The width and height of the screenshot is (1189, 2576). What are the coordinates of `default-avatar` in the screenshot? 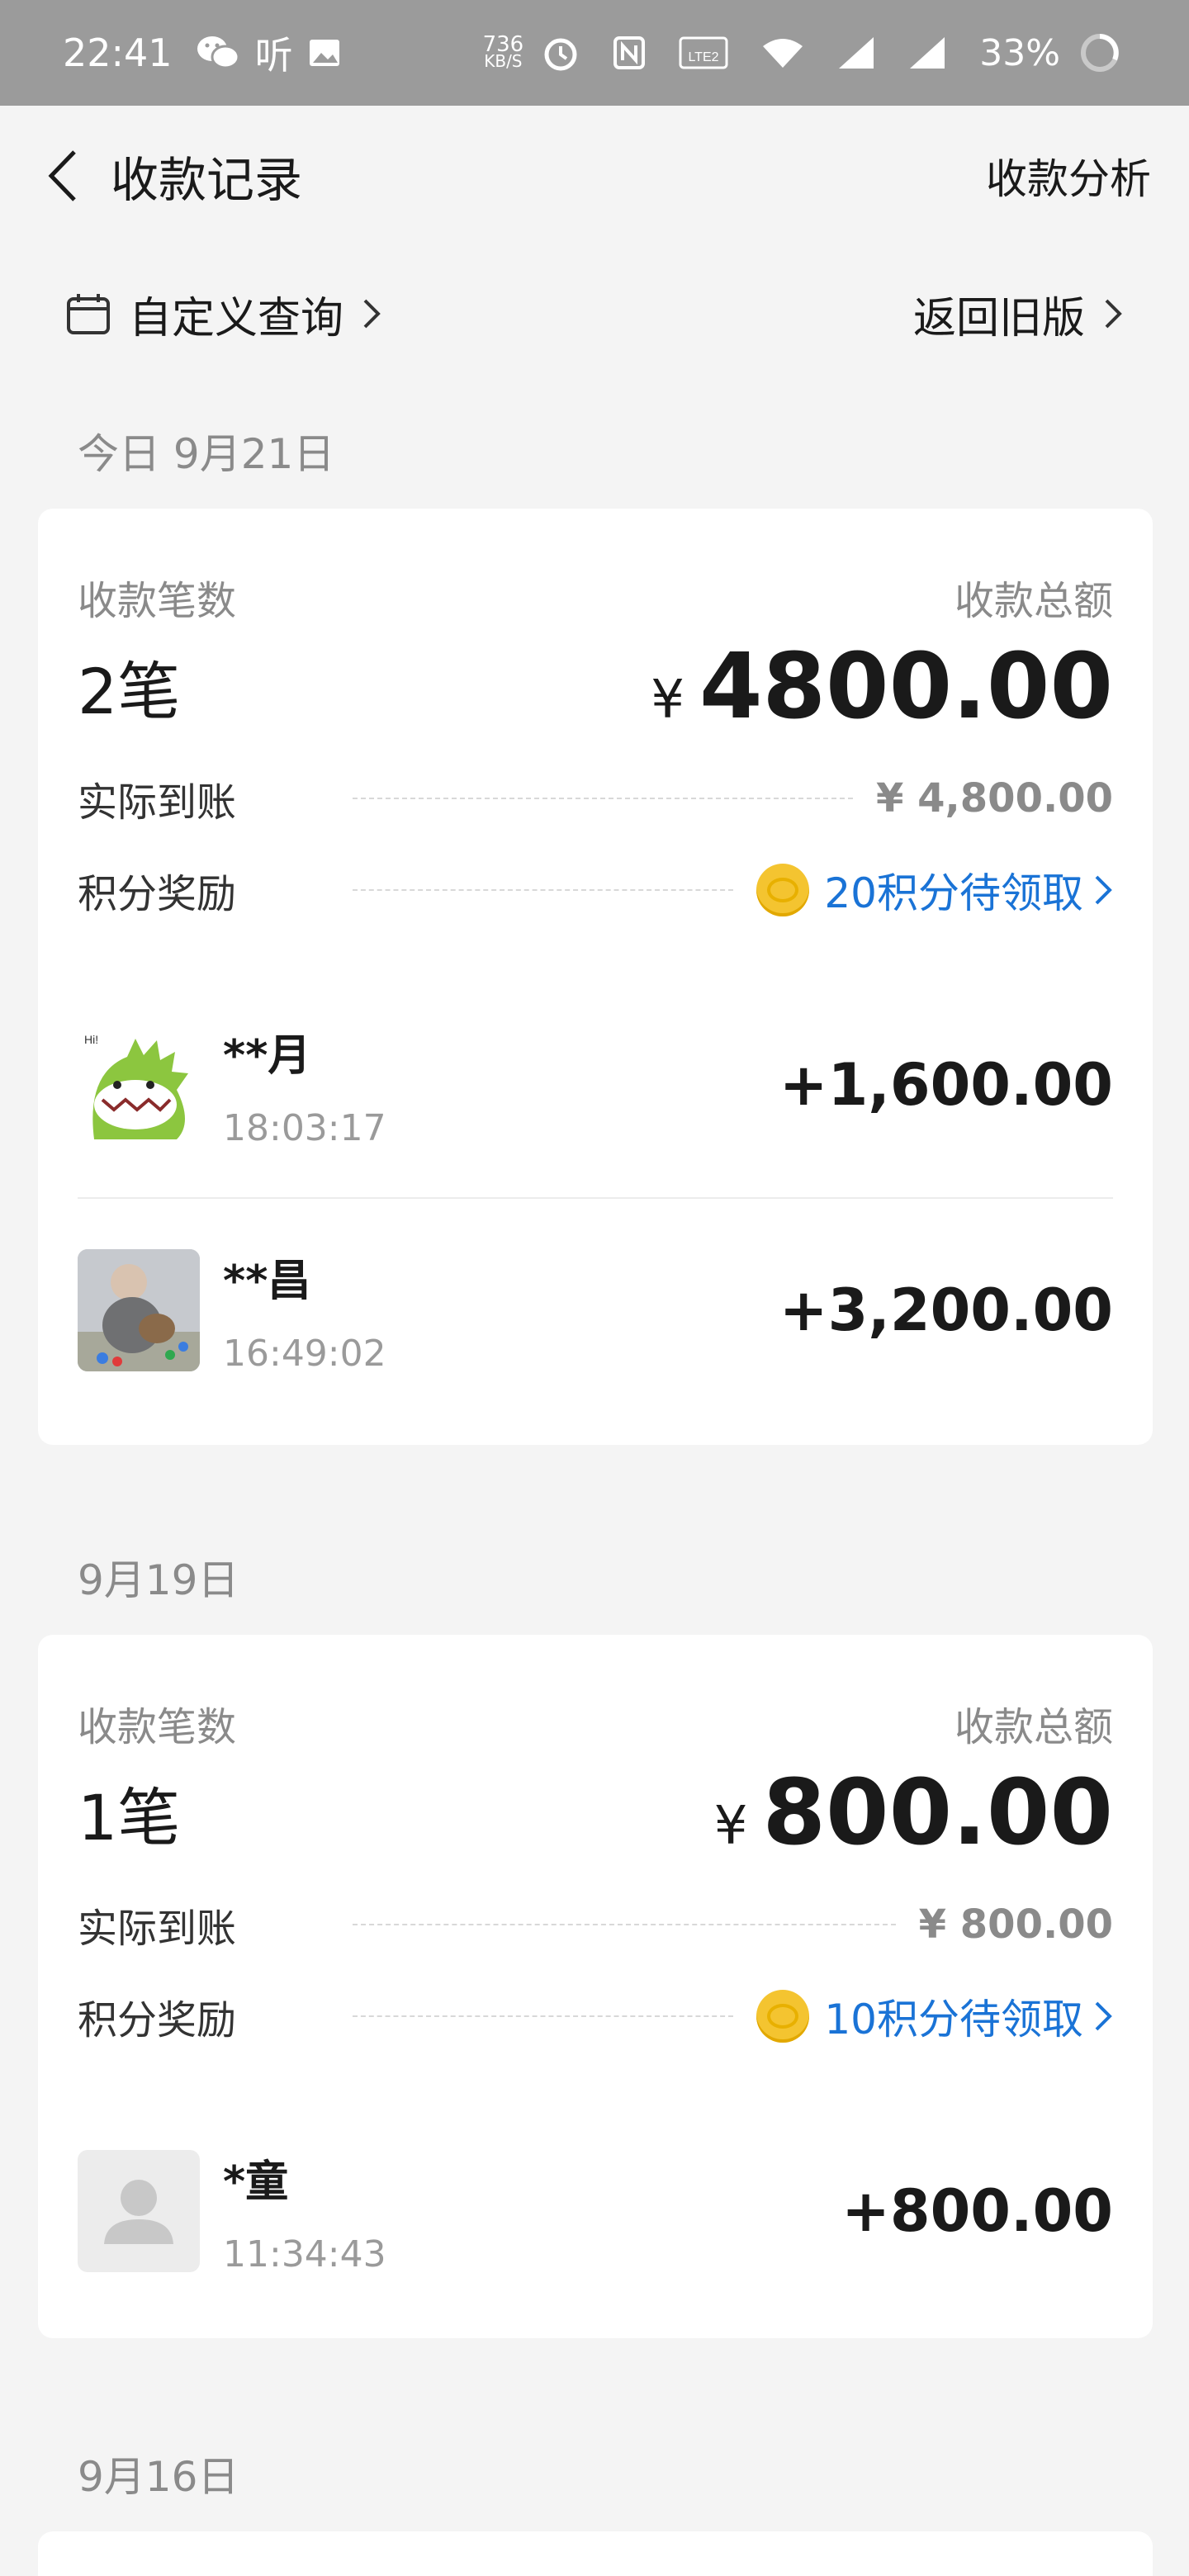 It's located at (139, 2211).